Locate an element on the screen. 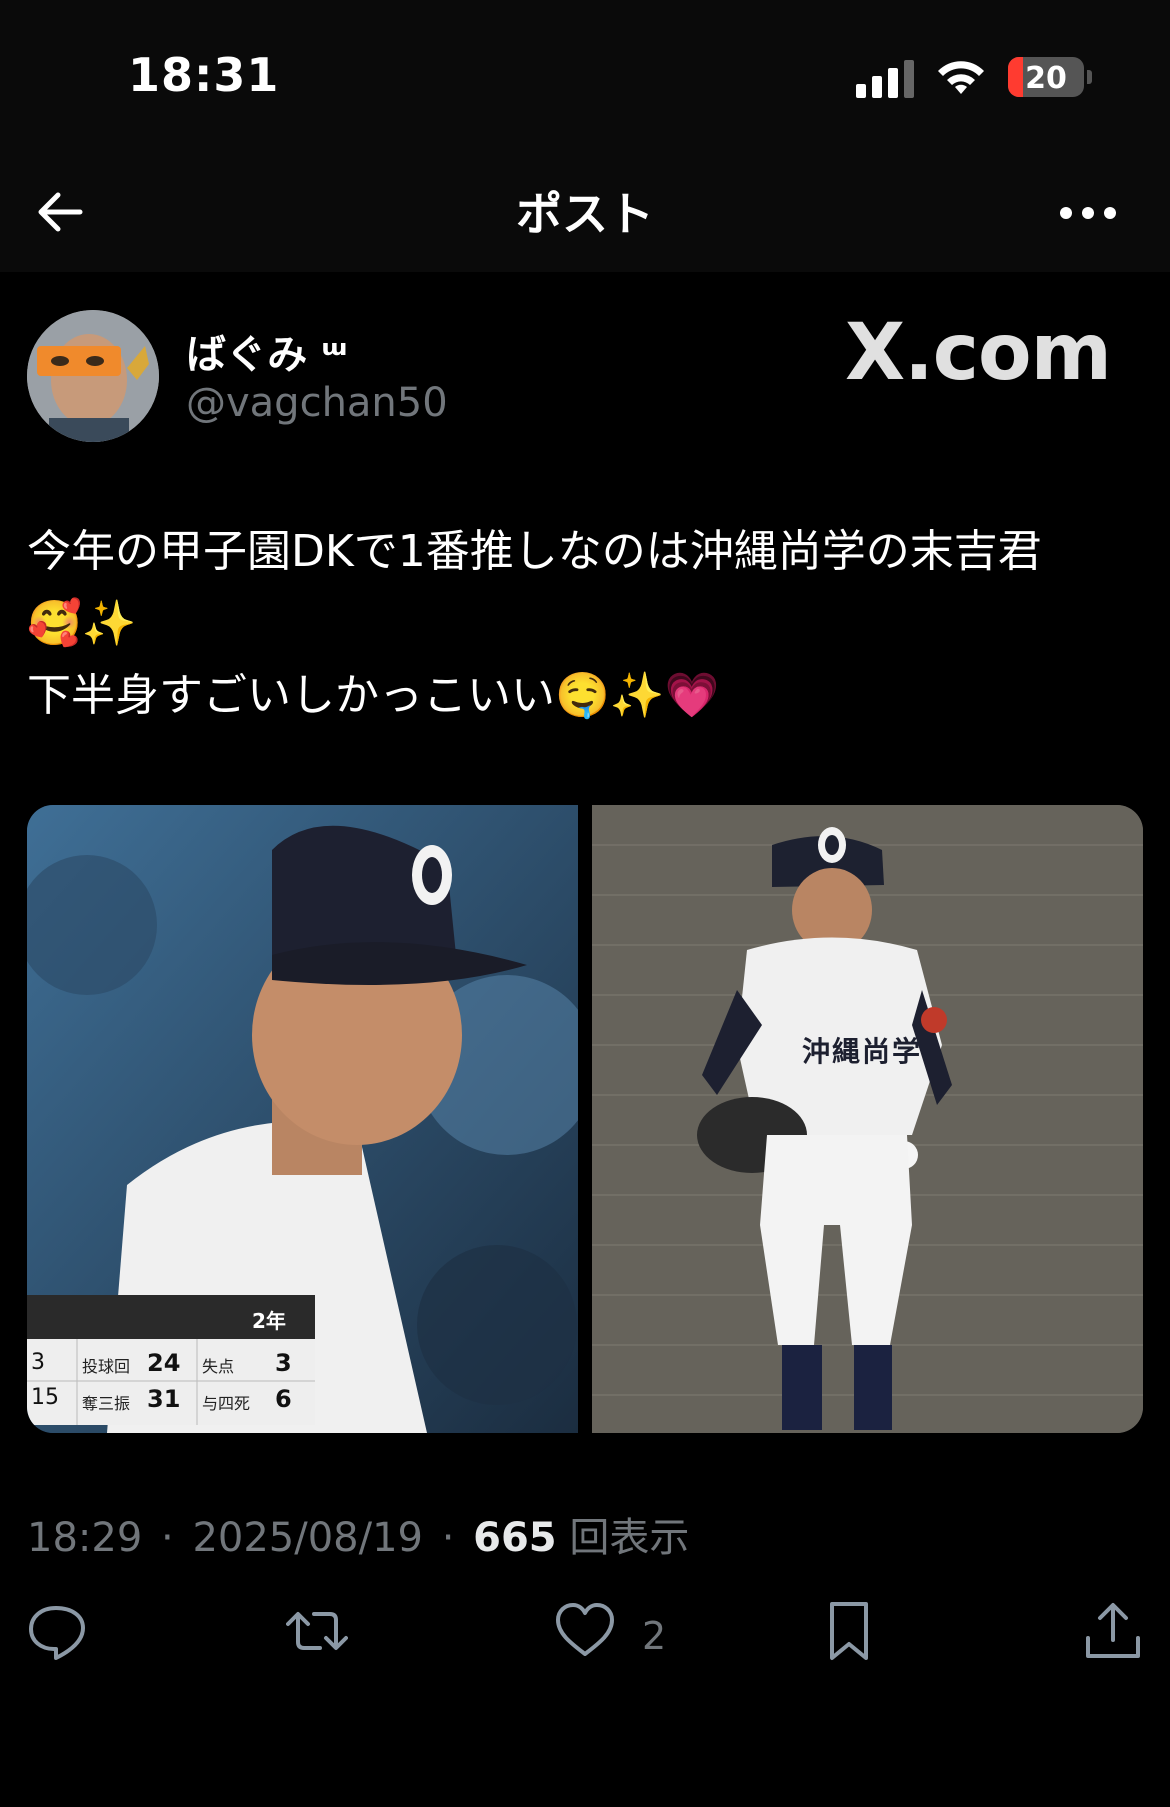  top-nav-bar: ポスト is located at coordinates (585, 211).